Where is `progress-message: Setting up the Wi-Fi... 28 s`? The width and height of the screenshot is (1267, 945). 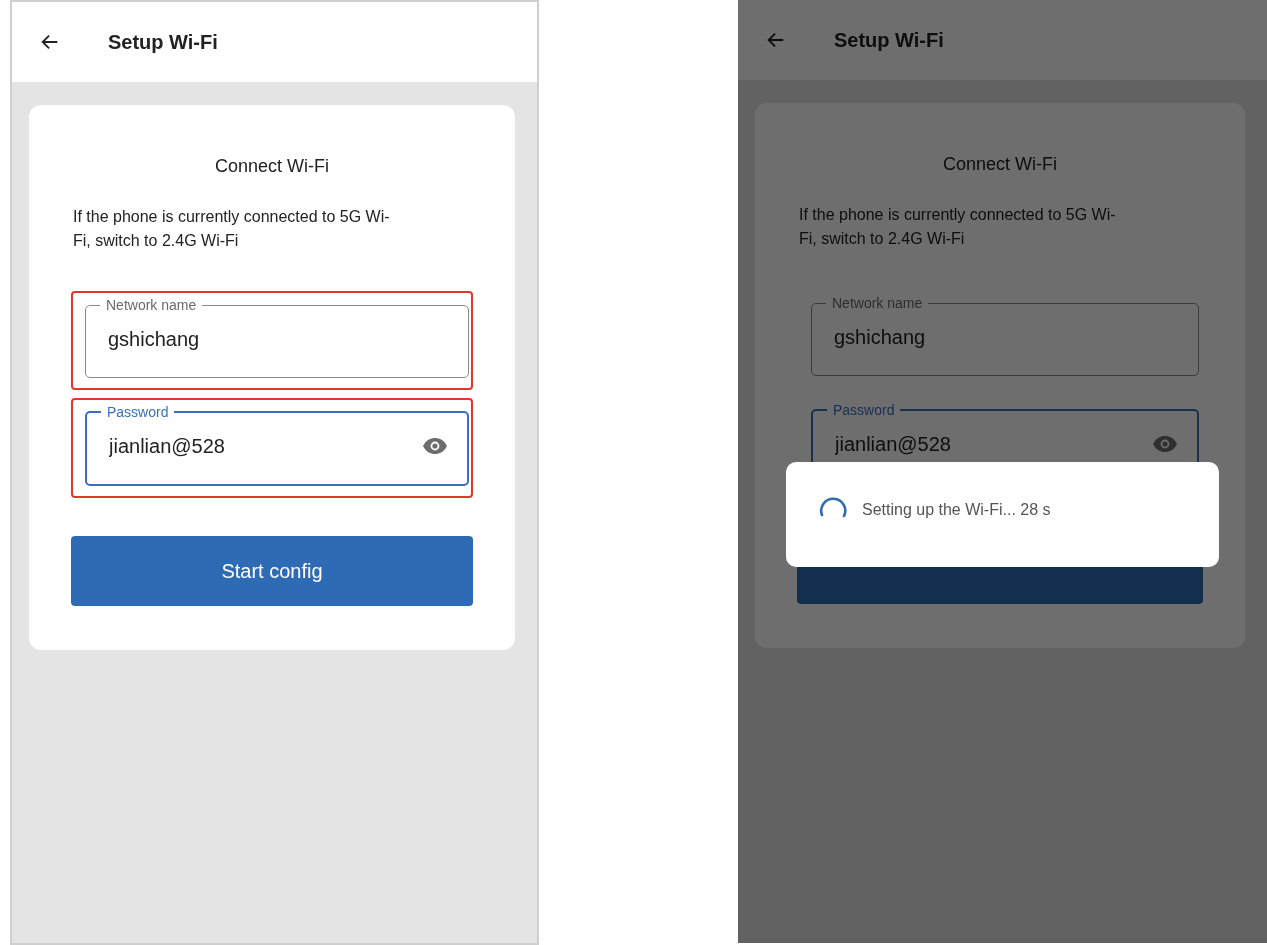 progress-message: Setting up the Wi-Fi... 28 s is located at coordinates (956, 509).